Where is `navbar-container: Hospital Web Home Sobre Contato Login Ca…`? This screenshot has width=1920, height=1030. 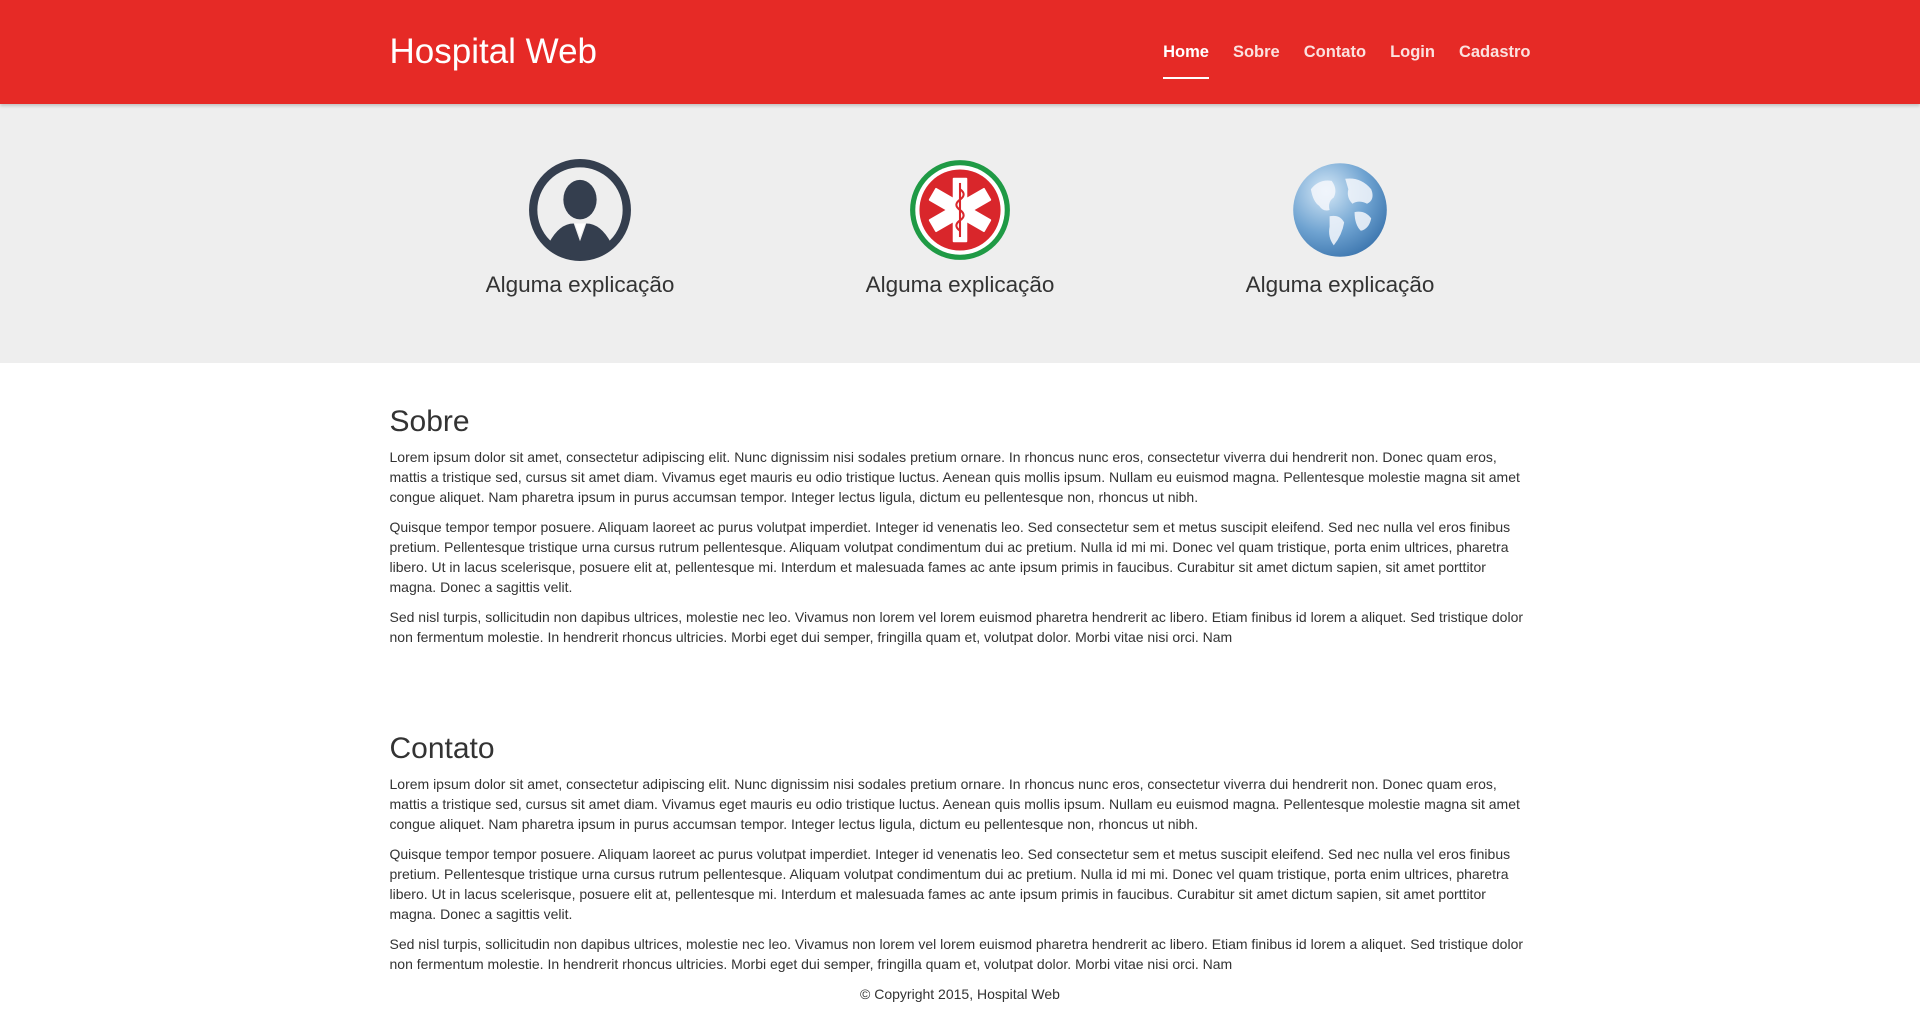 navbar-container: Hospital Web Home Sobre Contato Login Ca… is located at coordinates (960, 52).